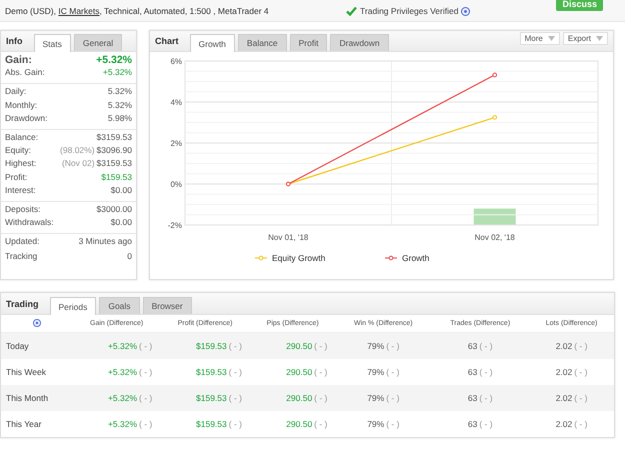 The width and height of the screenshot is (625, 450). What do you see at coordinates (15, 91) in the screenshot?
I see `stat-label: Daily:` at bounding box center [15, 91].